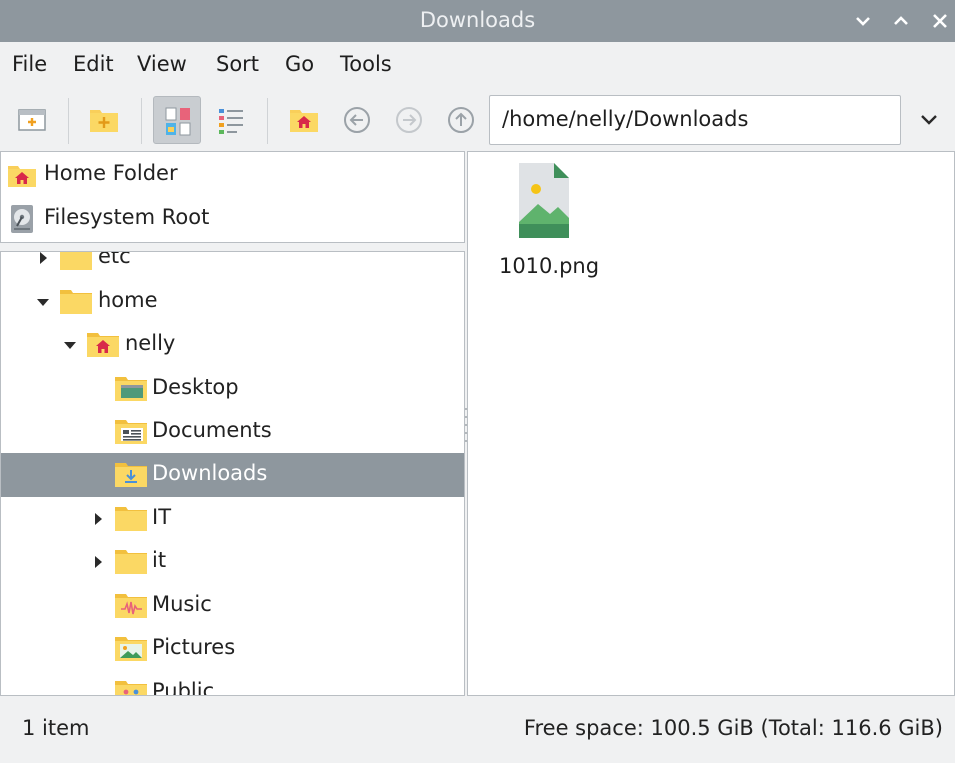 The width and height of the screenshot is (955, 763). Describe the element at coordinates (183, 687) in the screenshot. I see `tree-item-label: Public` at that location.